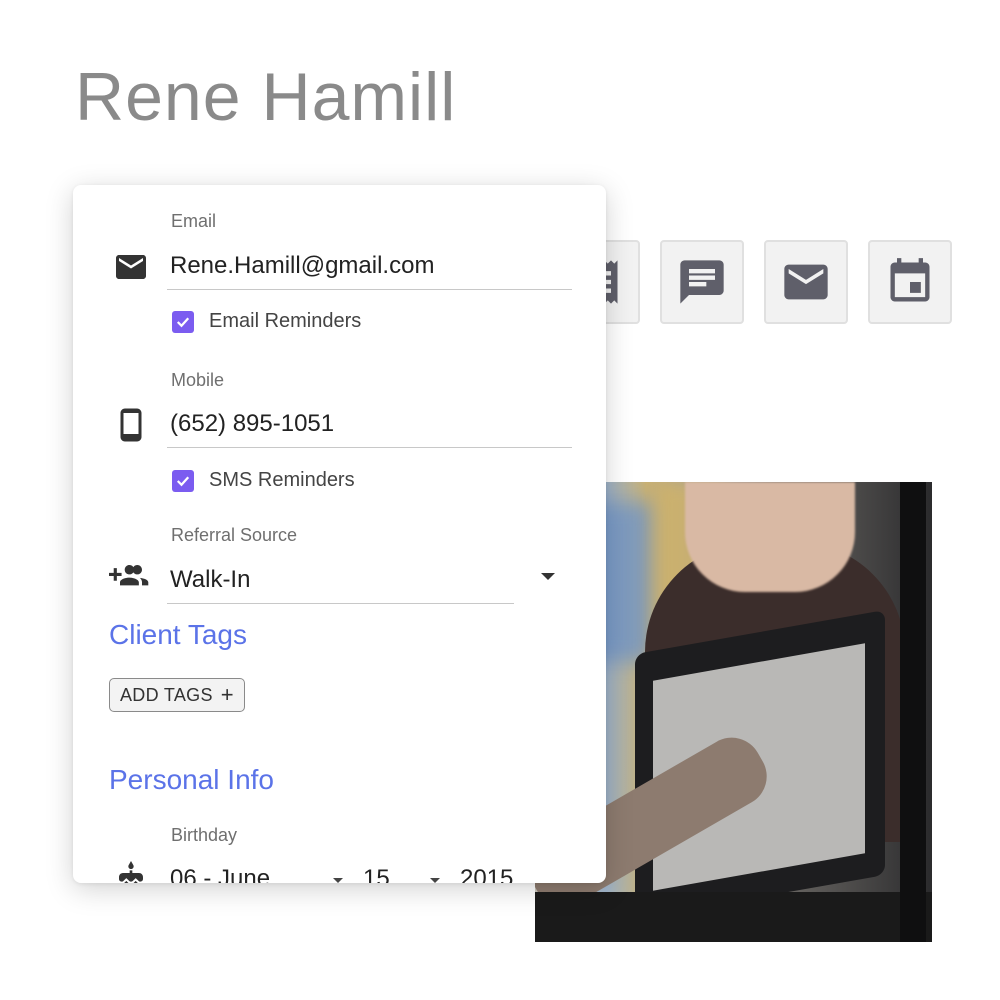  I want to click on mail-icon, so click(806, 282).